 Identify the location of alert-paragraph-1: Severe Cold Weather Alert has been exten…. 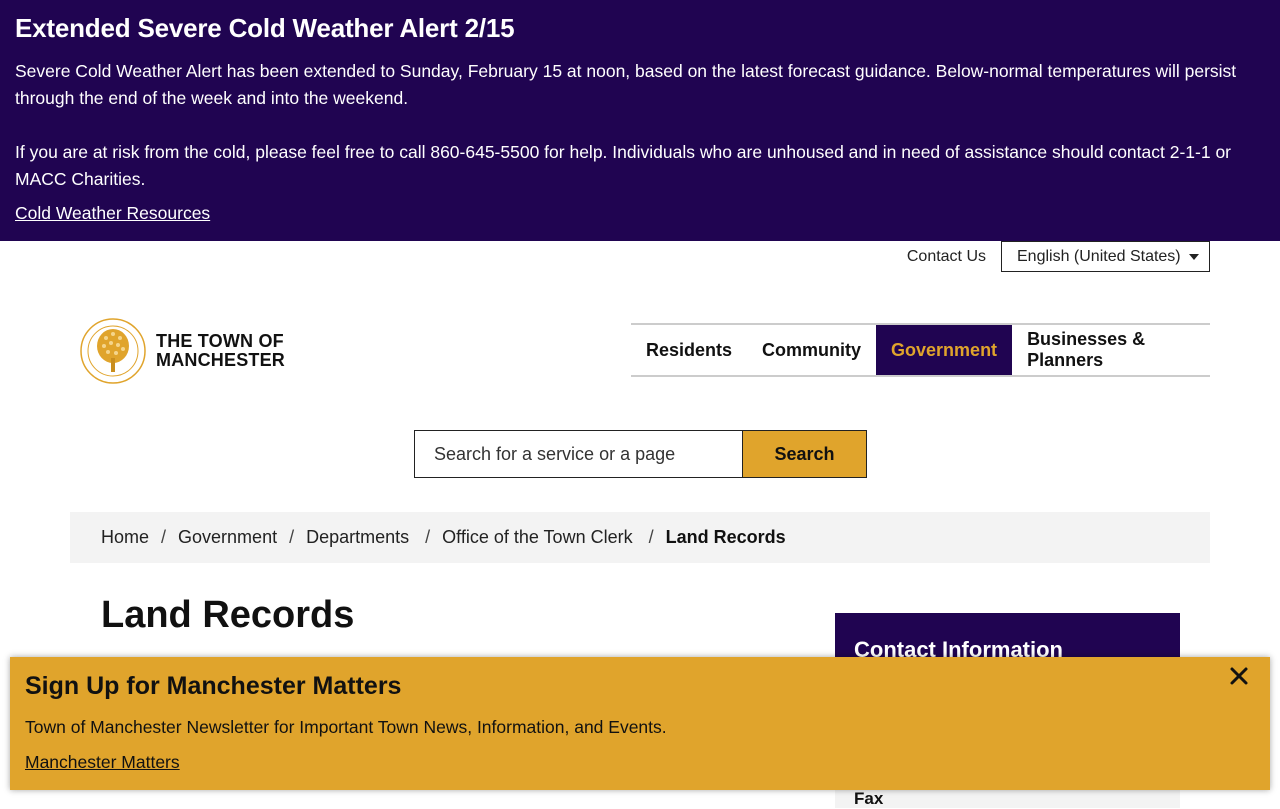
(626, 84).